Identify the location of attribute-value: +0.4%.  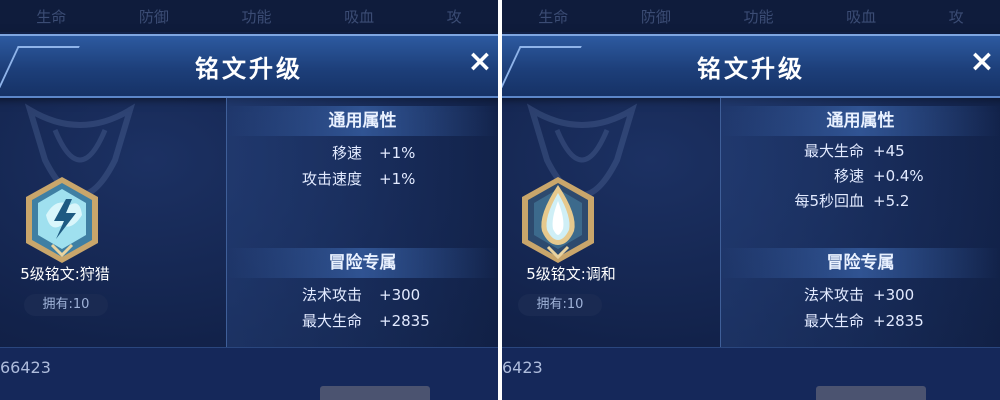
(898, 176).